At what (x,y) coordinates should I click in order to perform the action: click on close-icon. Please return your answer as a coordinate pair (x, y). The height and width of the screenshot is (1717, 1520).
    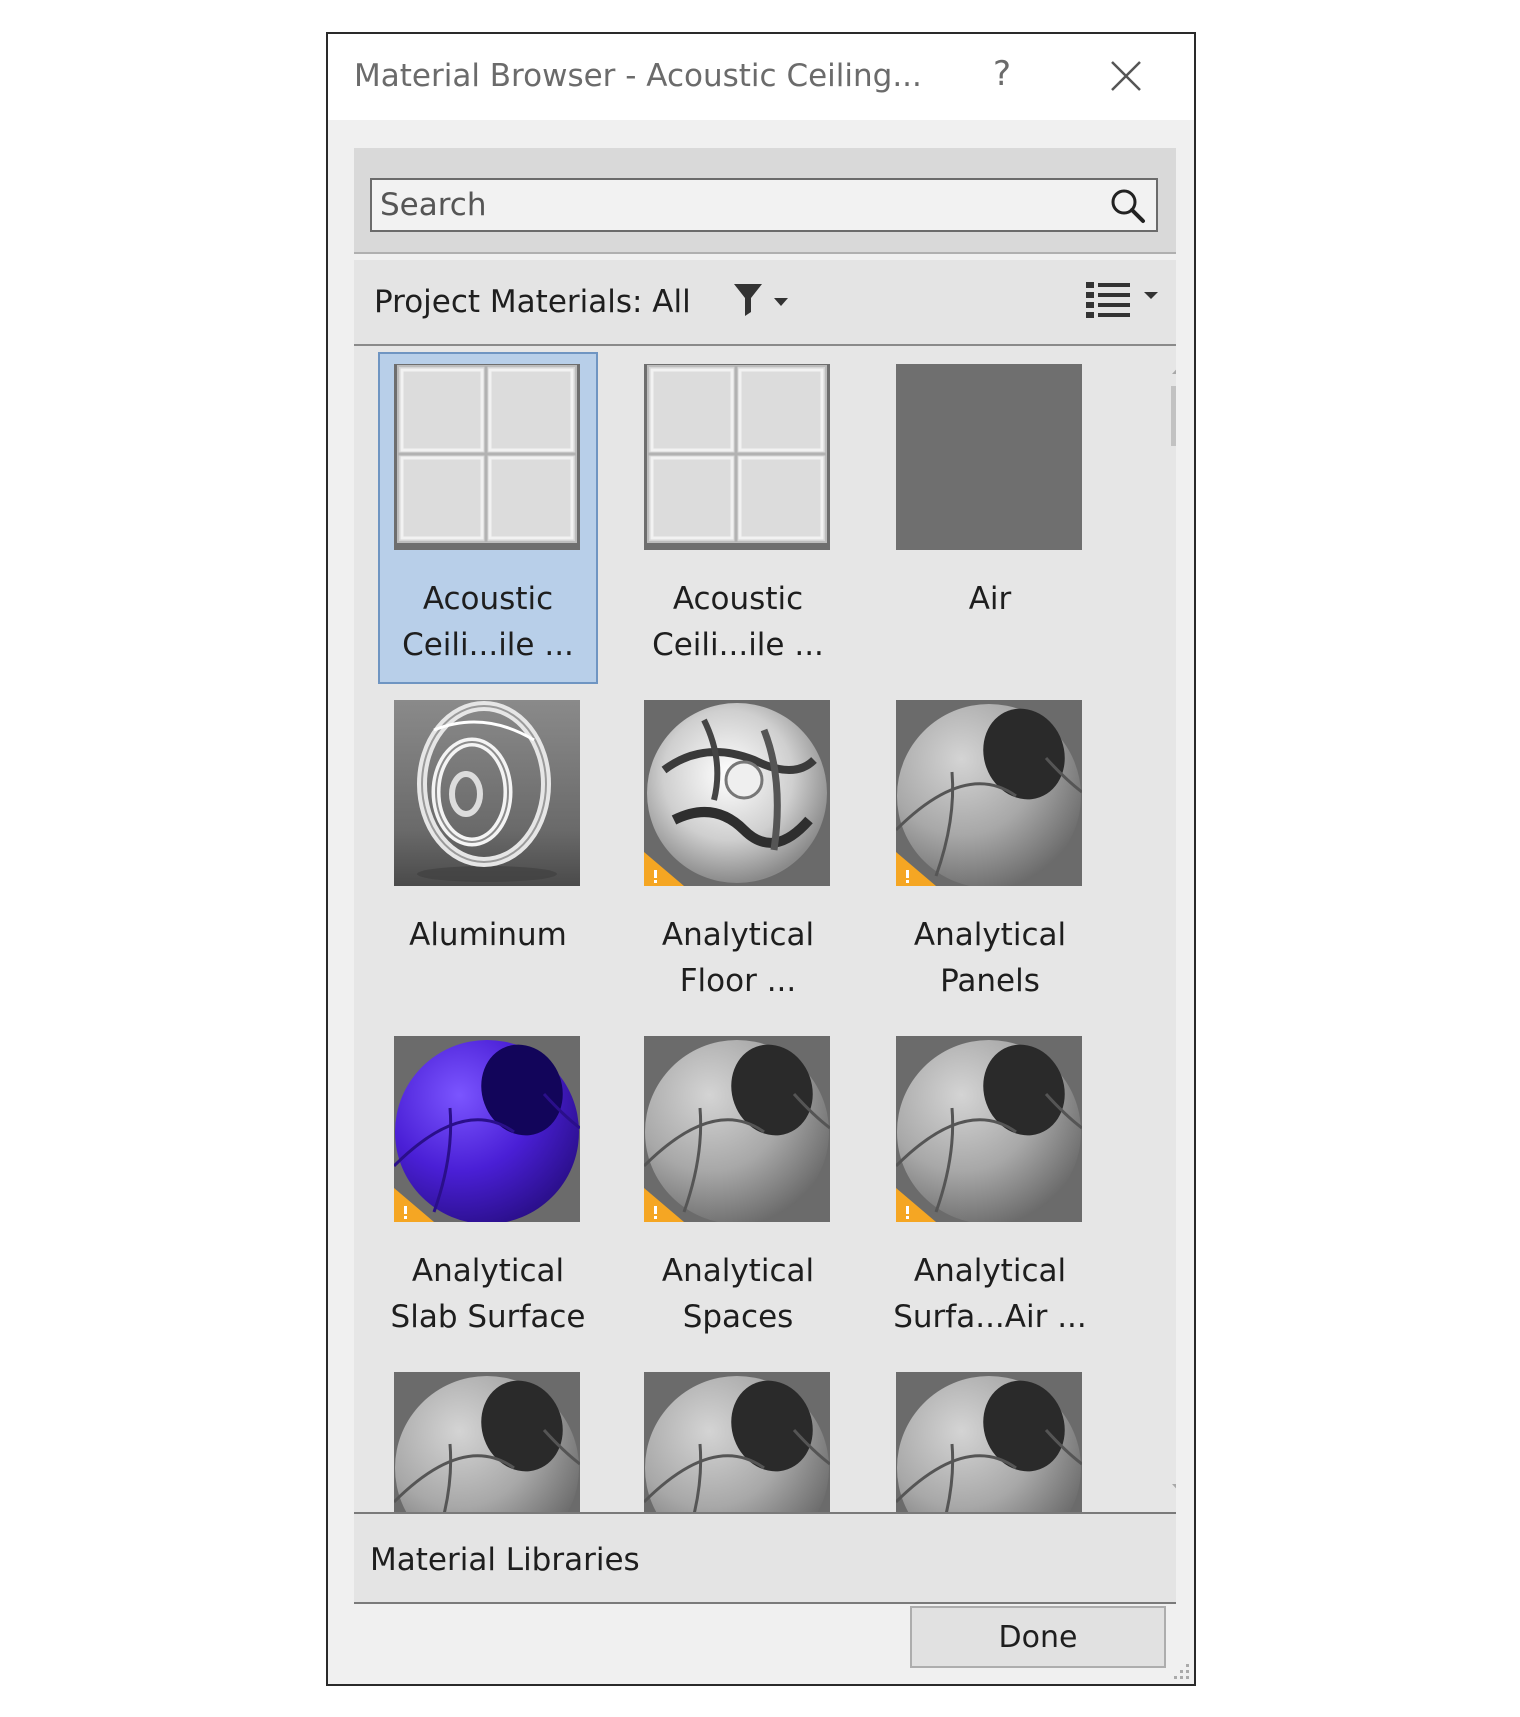
    Looking at the image, I should click on (1126, 76).